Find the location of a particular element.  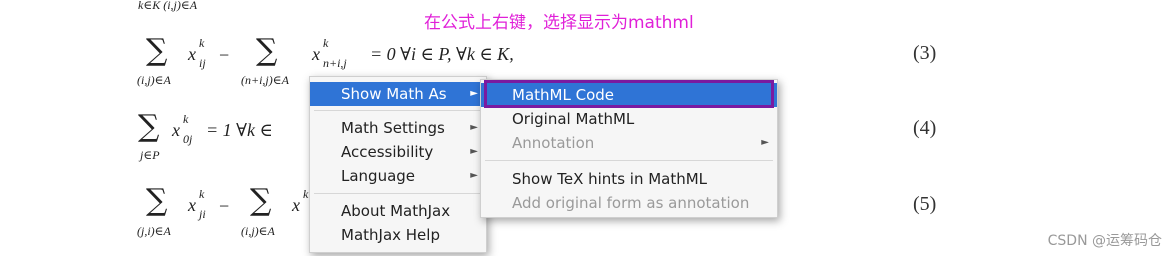

subscript: ji is located at coordinates (202, 214).